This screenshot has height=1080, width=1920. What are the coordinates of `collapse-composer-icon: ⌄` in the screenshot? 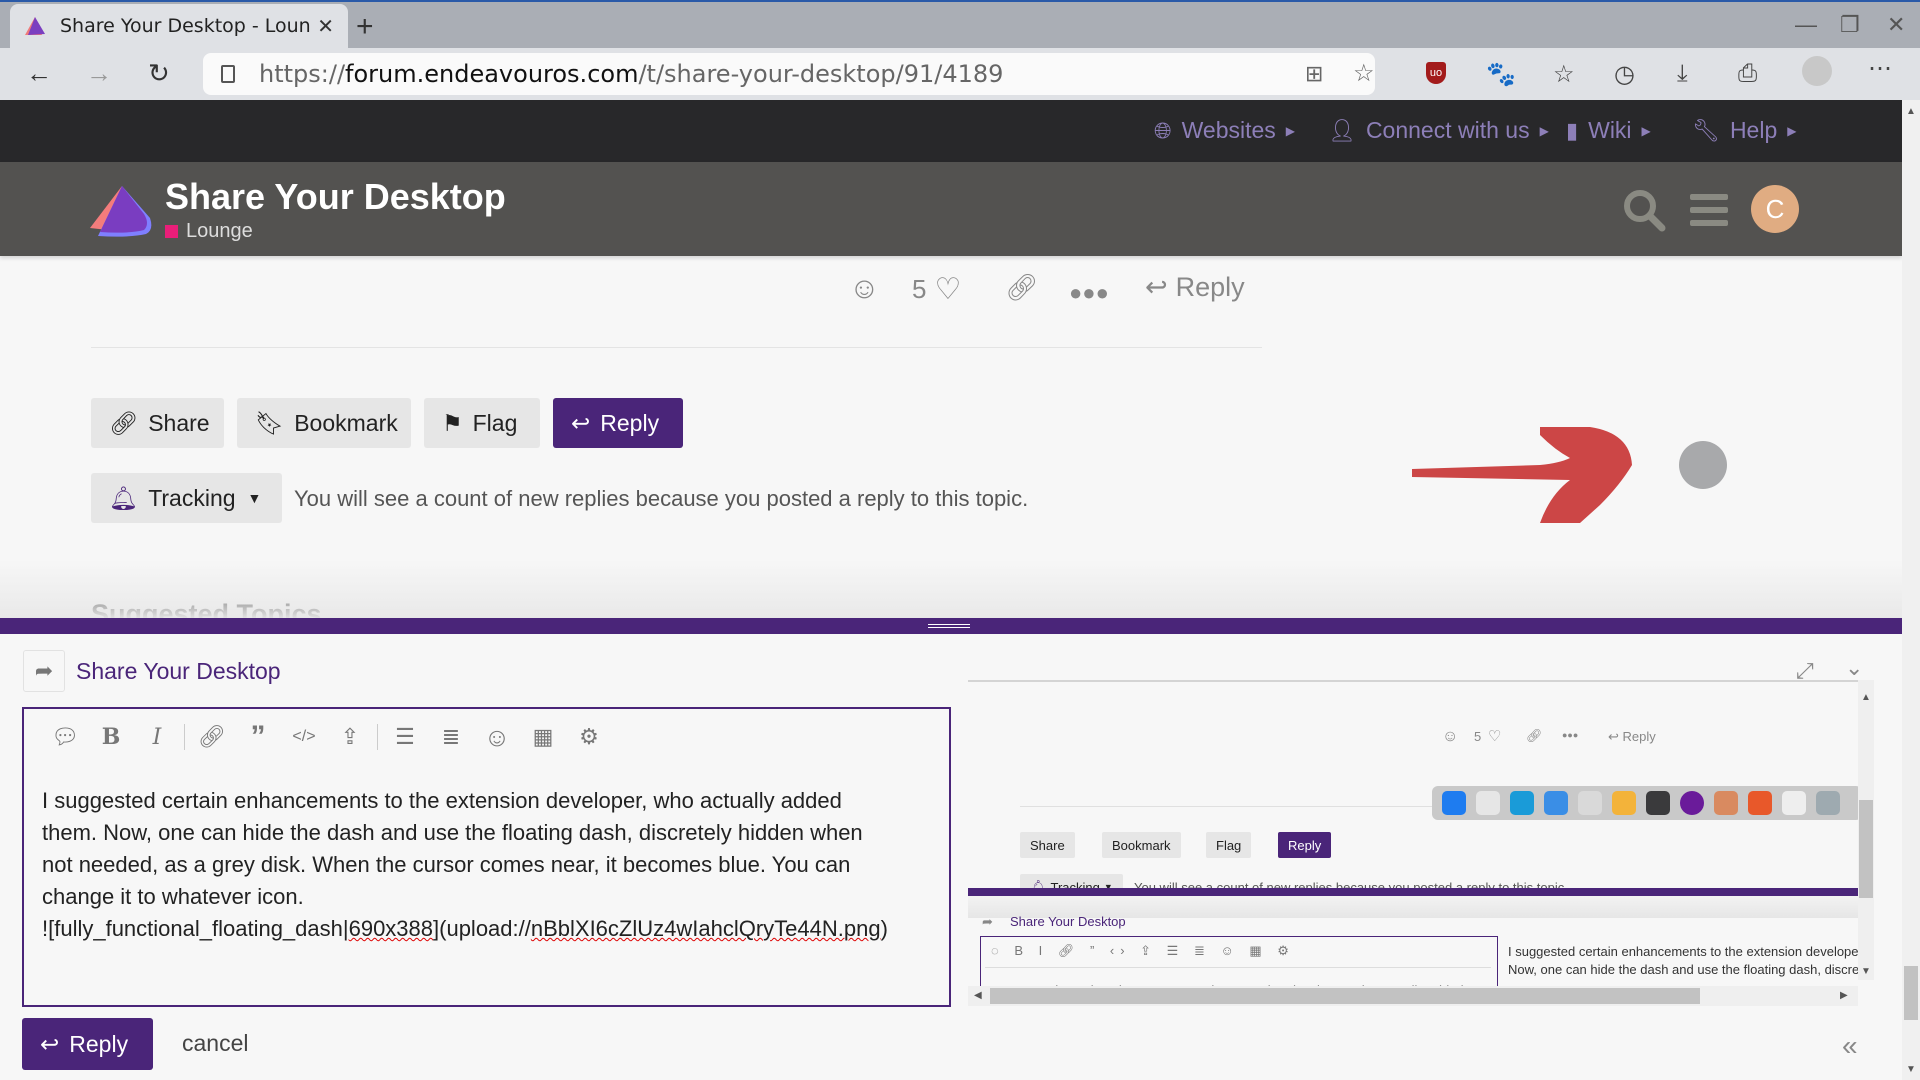 It's located at (1854, 668).